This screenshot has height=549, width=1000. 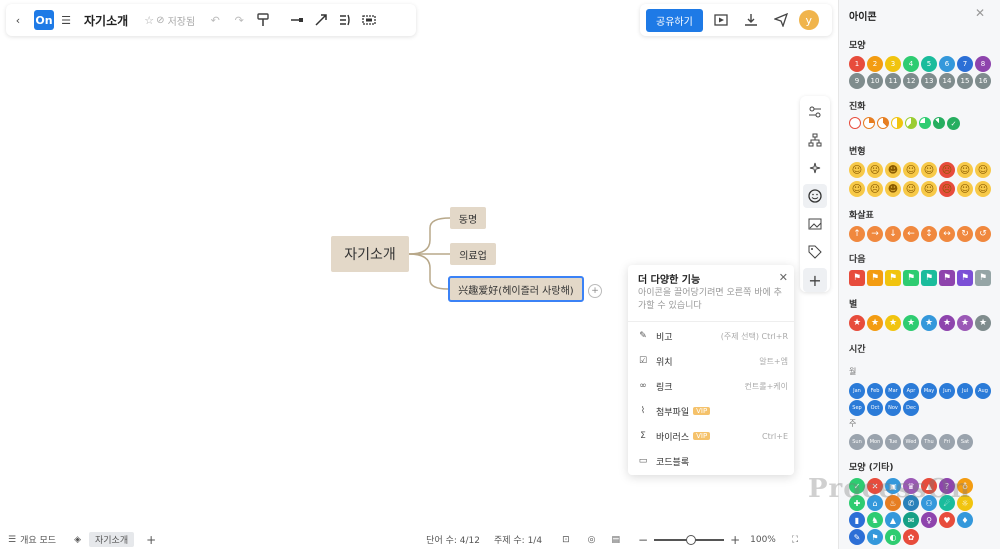 What do you see at coordinates (875, 170) in the screenshot?
I see `face-icon: ☹` at bounding box center [875, 170].